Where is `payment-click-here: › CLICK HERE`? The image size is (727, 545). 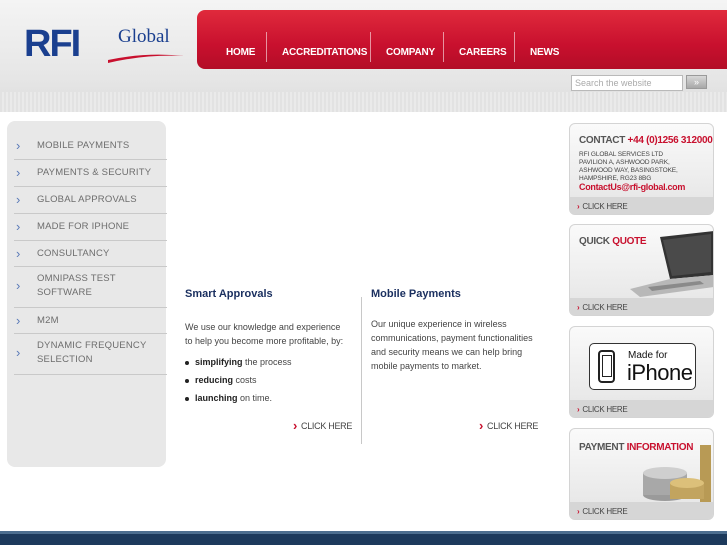
payment-click-here: › CLICK HERE is located at coordinates (602, 511).